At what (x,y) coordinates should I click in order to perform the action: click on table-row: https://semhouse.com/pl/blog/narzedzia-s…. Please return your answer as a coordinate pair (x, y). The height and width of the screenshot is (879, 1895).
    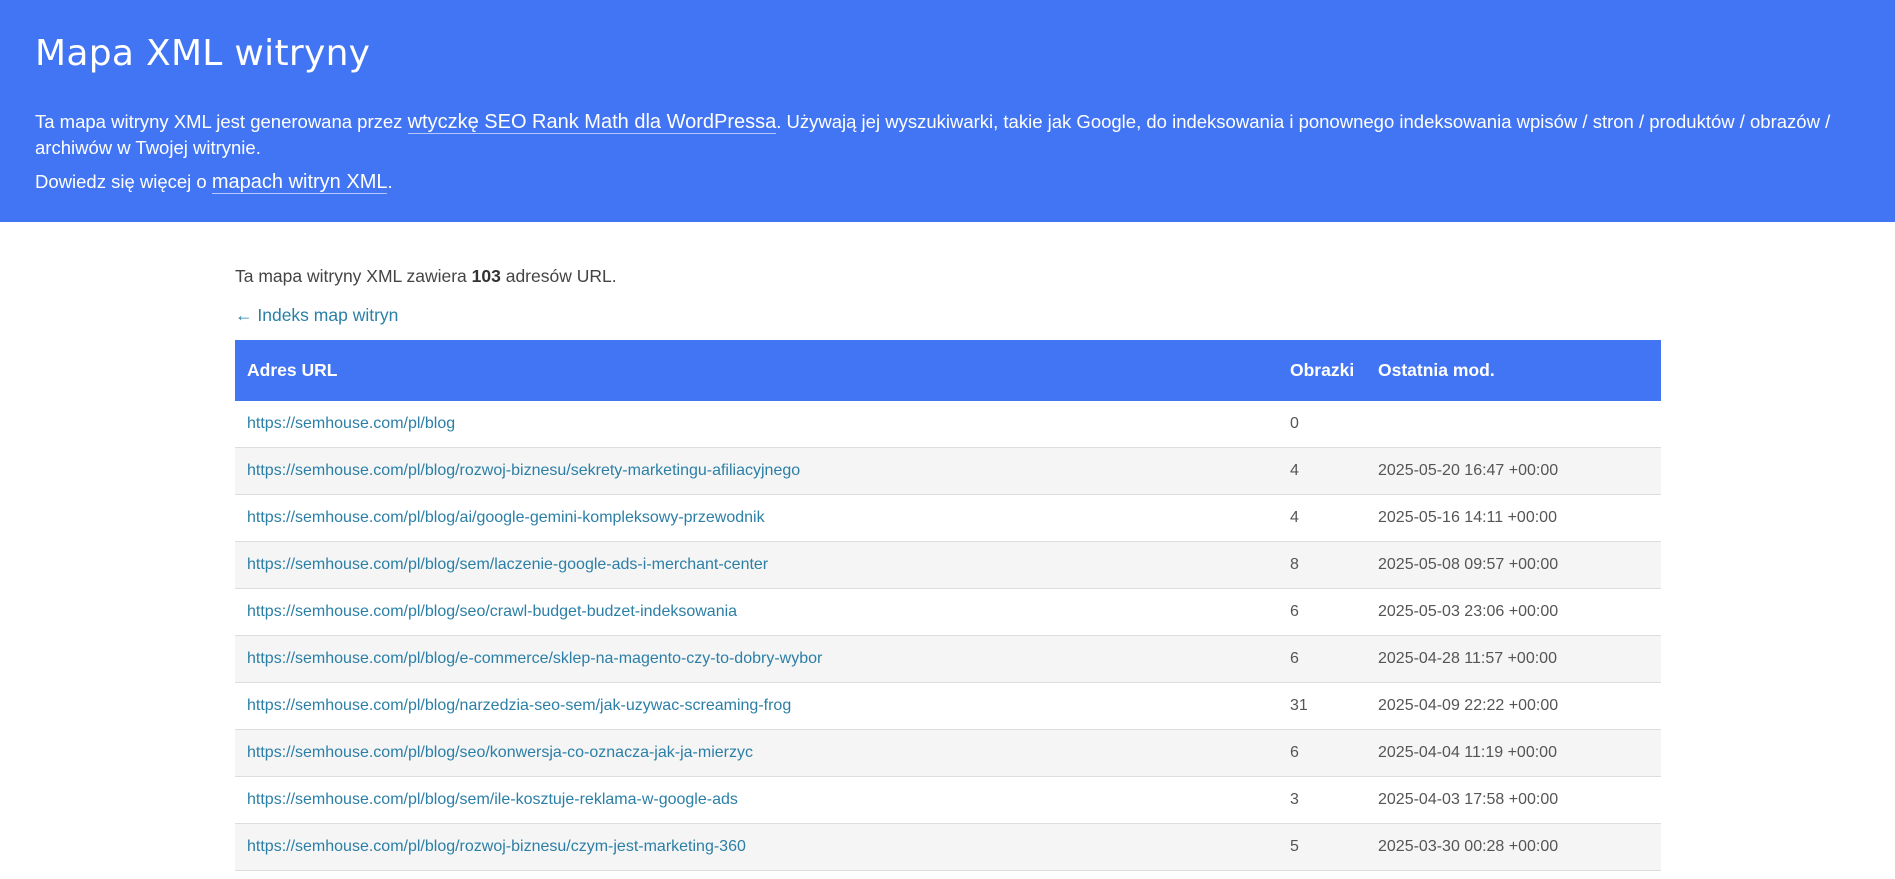
    Looking at the image, I should click on (948, 706).